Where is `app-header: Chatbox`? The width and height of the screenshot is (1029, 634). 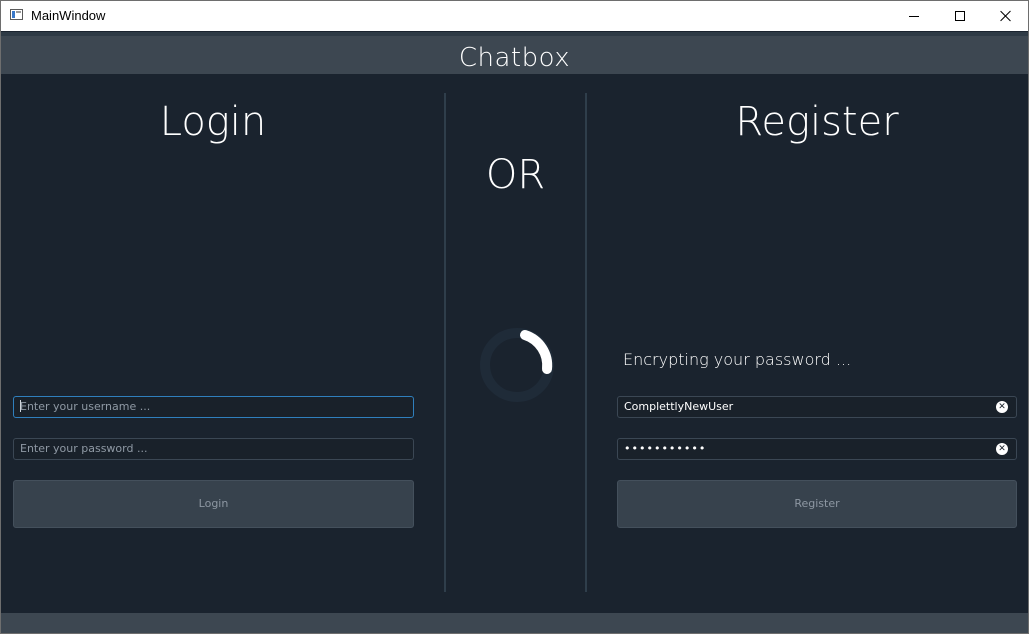 app-header: Chatbox is located at coordinates (514, 55).